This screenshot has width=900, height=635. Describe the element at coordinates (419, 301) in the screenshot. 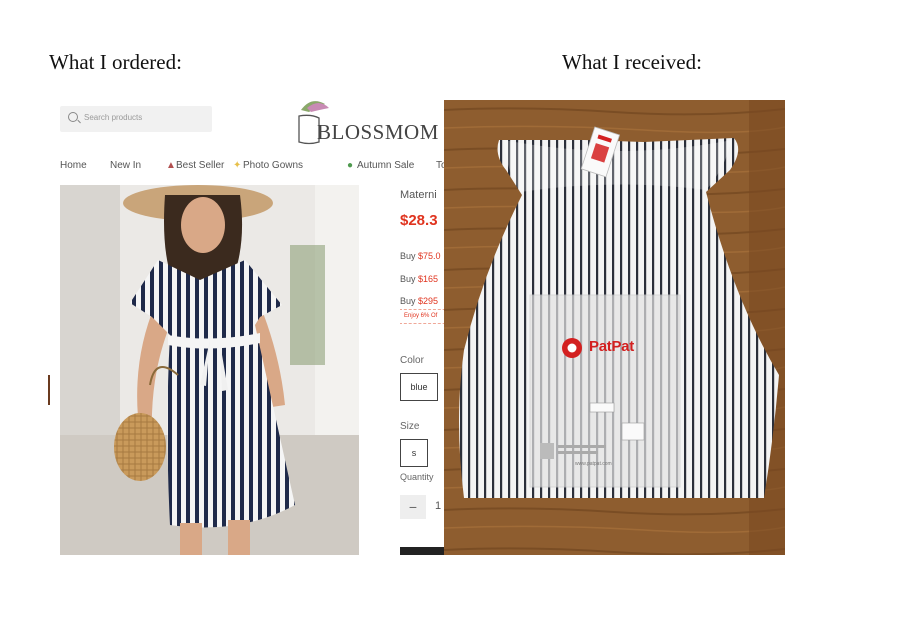

I see `tier-price-3: Buy $295` at that location.